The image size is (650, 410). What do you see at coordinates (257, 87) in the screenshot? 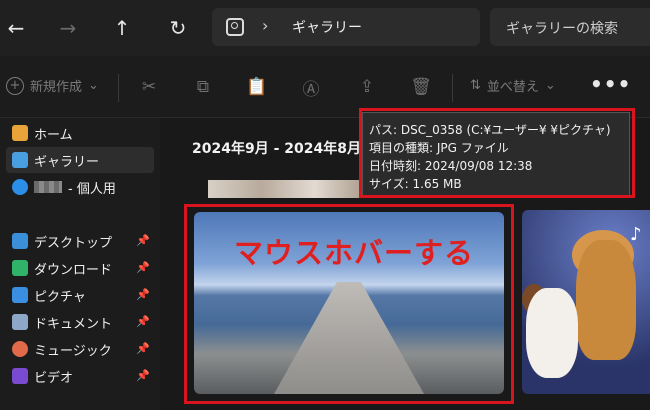
I see `paste-icon: 📋` at bounding box center [257, 87].